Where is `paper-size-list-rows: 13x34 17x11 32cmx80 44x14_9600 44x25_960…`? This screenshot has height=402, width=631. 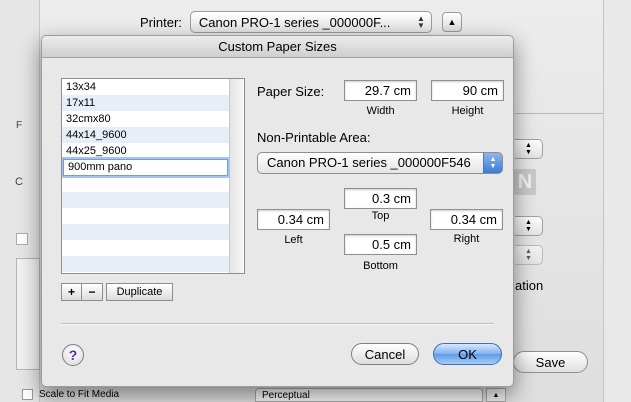 paper-size-list-rows: 13x34 17x11 32cmx80 44x14_9600 44x25_960… is located at coordinates (145, 176).